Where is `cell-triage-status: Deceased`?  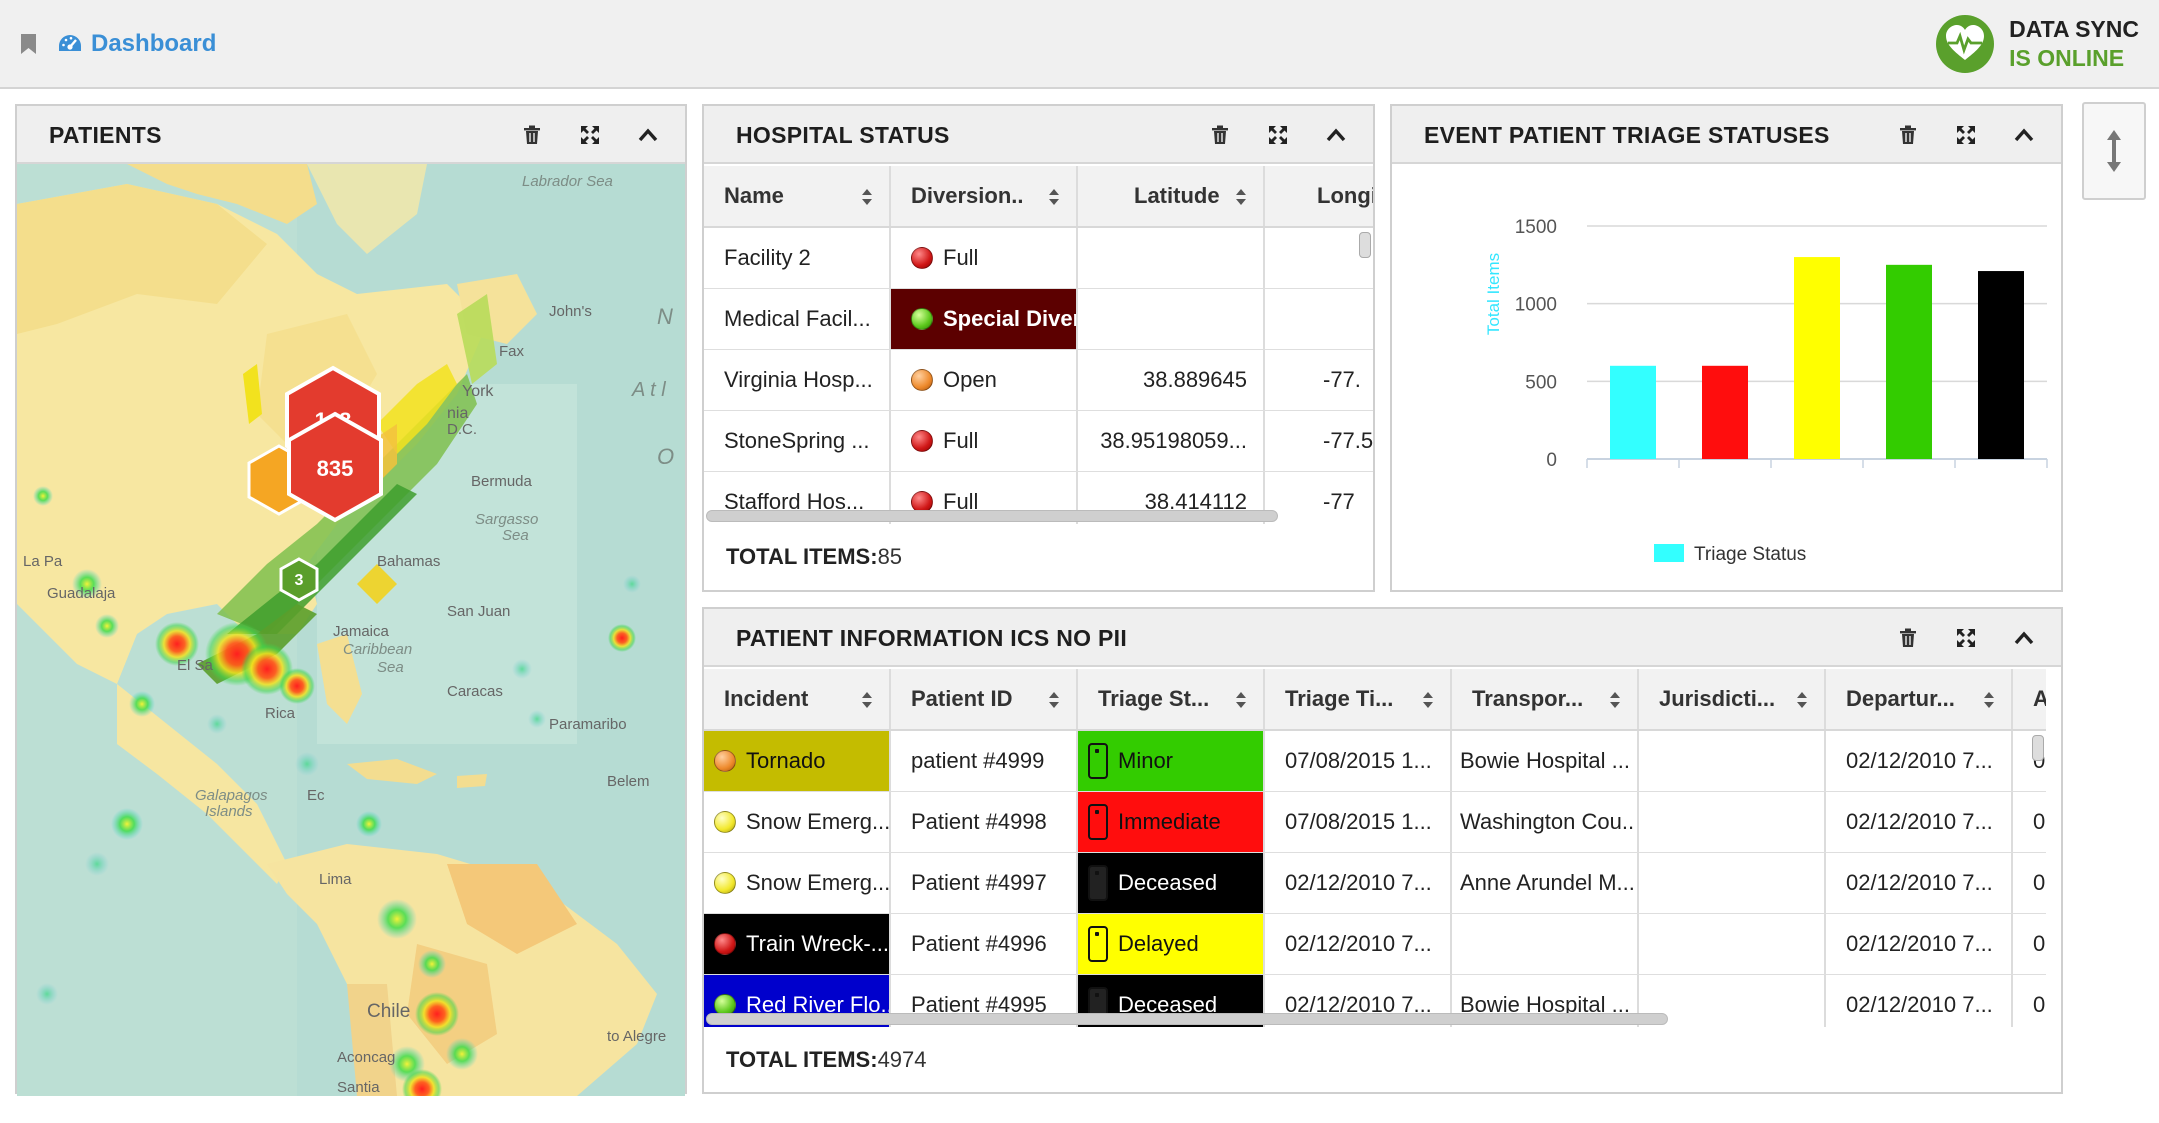
cell-triage-status: Deceased is located at coordinates (1171, 883).